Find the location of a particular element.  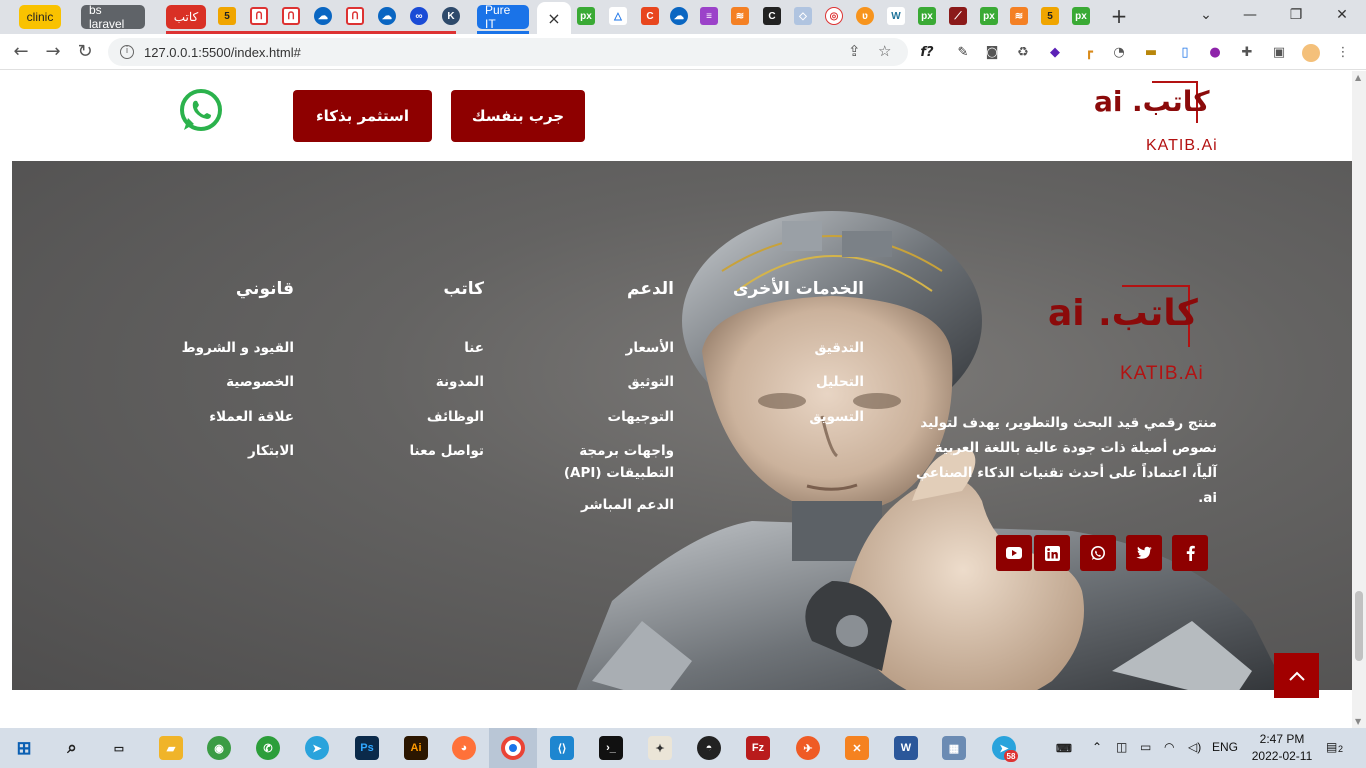

vscode-icon: ⟨⟩ is located at coordinates (562, 748).